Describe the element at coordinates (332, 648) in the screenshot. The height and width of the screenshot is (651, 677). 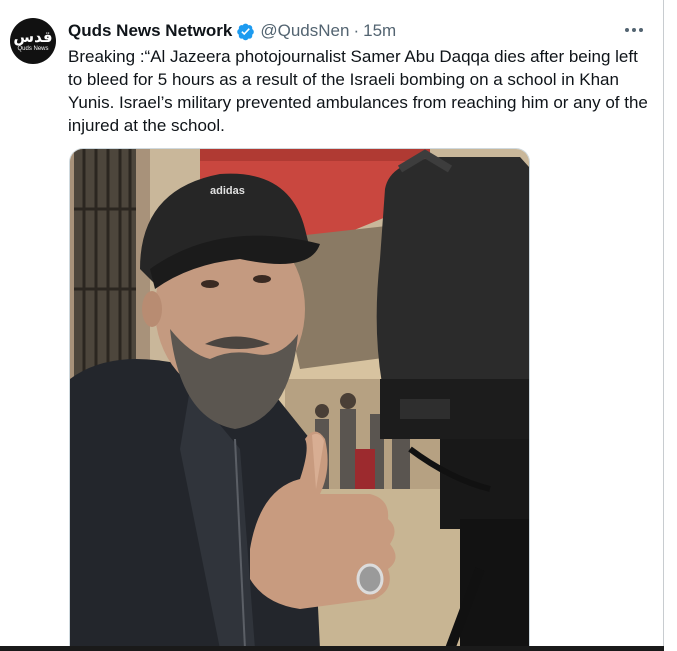
I see `window-border-bottom` at that location.